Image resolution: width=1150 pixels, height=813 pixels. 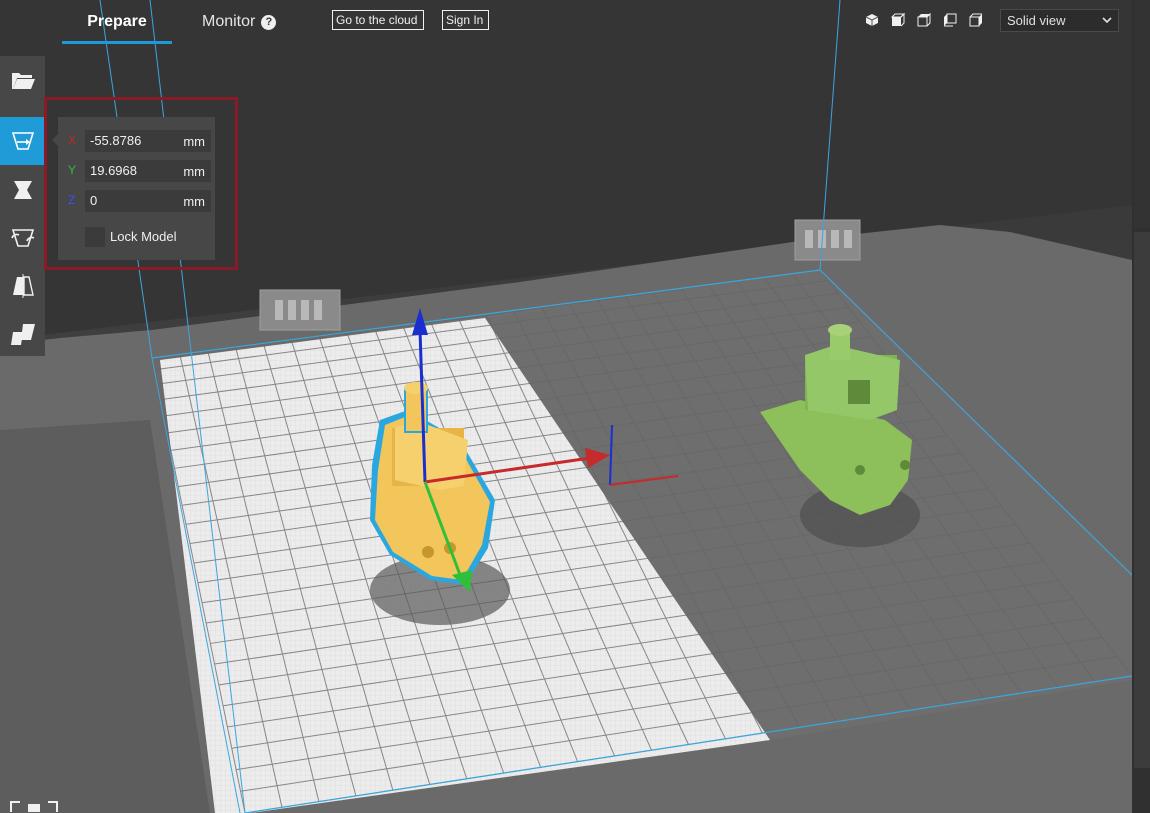 I want to click on tool-sidebar, so click(x=22, y=206).